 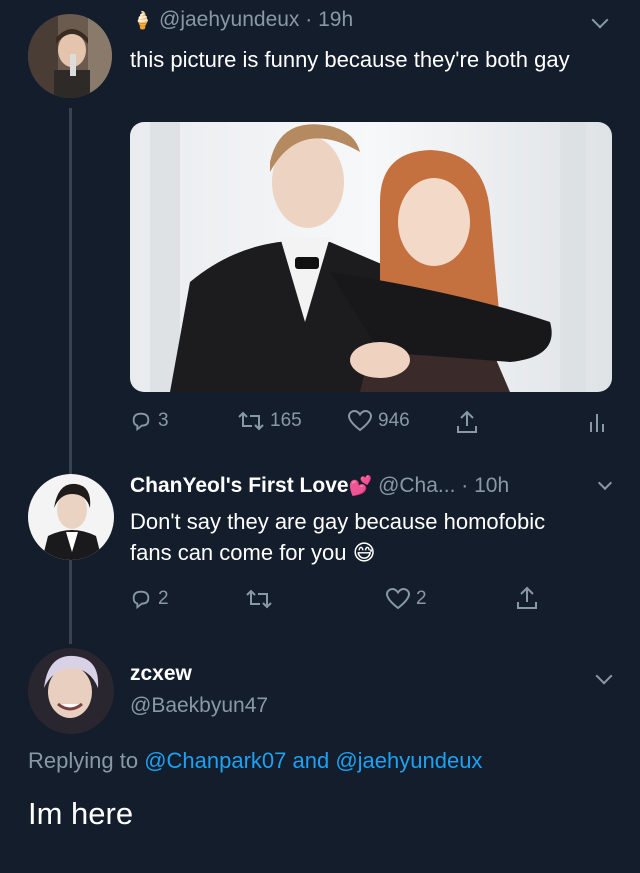 I want to click on tweet-header: ChanYeol's First Love💕 @Cha... · 10h, so click(x=319, y=486).